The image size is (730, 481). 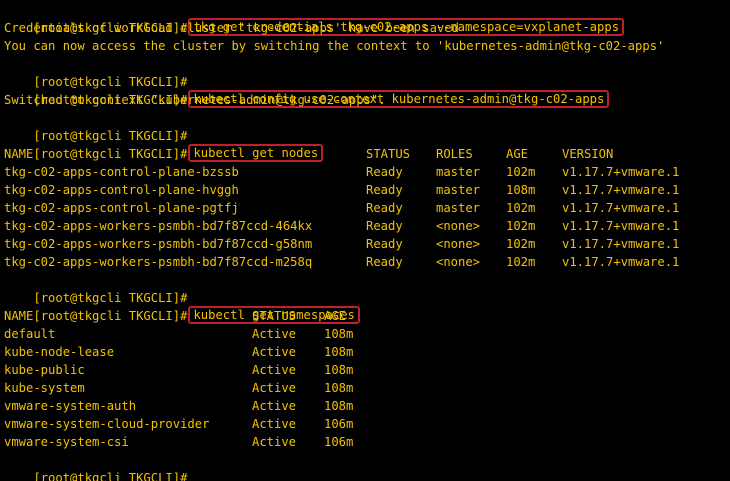 What do you see at coordinates (365, 442) in the screenshot?
I see `table-row: vmware-system-csi Active 106m` at bounding box center [365, 442].